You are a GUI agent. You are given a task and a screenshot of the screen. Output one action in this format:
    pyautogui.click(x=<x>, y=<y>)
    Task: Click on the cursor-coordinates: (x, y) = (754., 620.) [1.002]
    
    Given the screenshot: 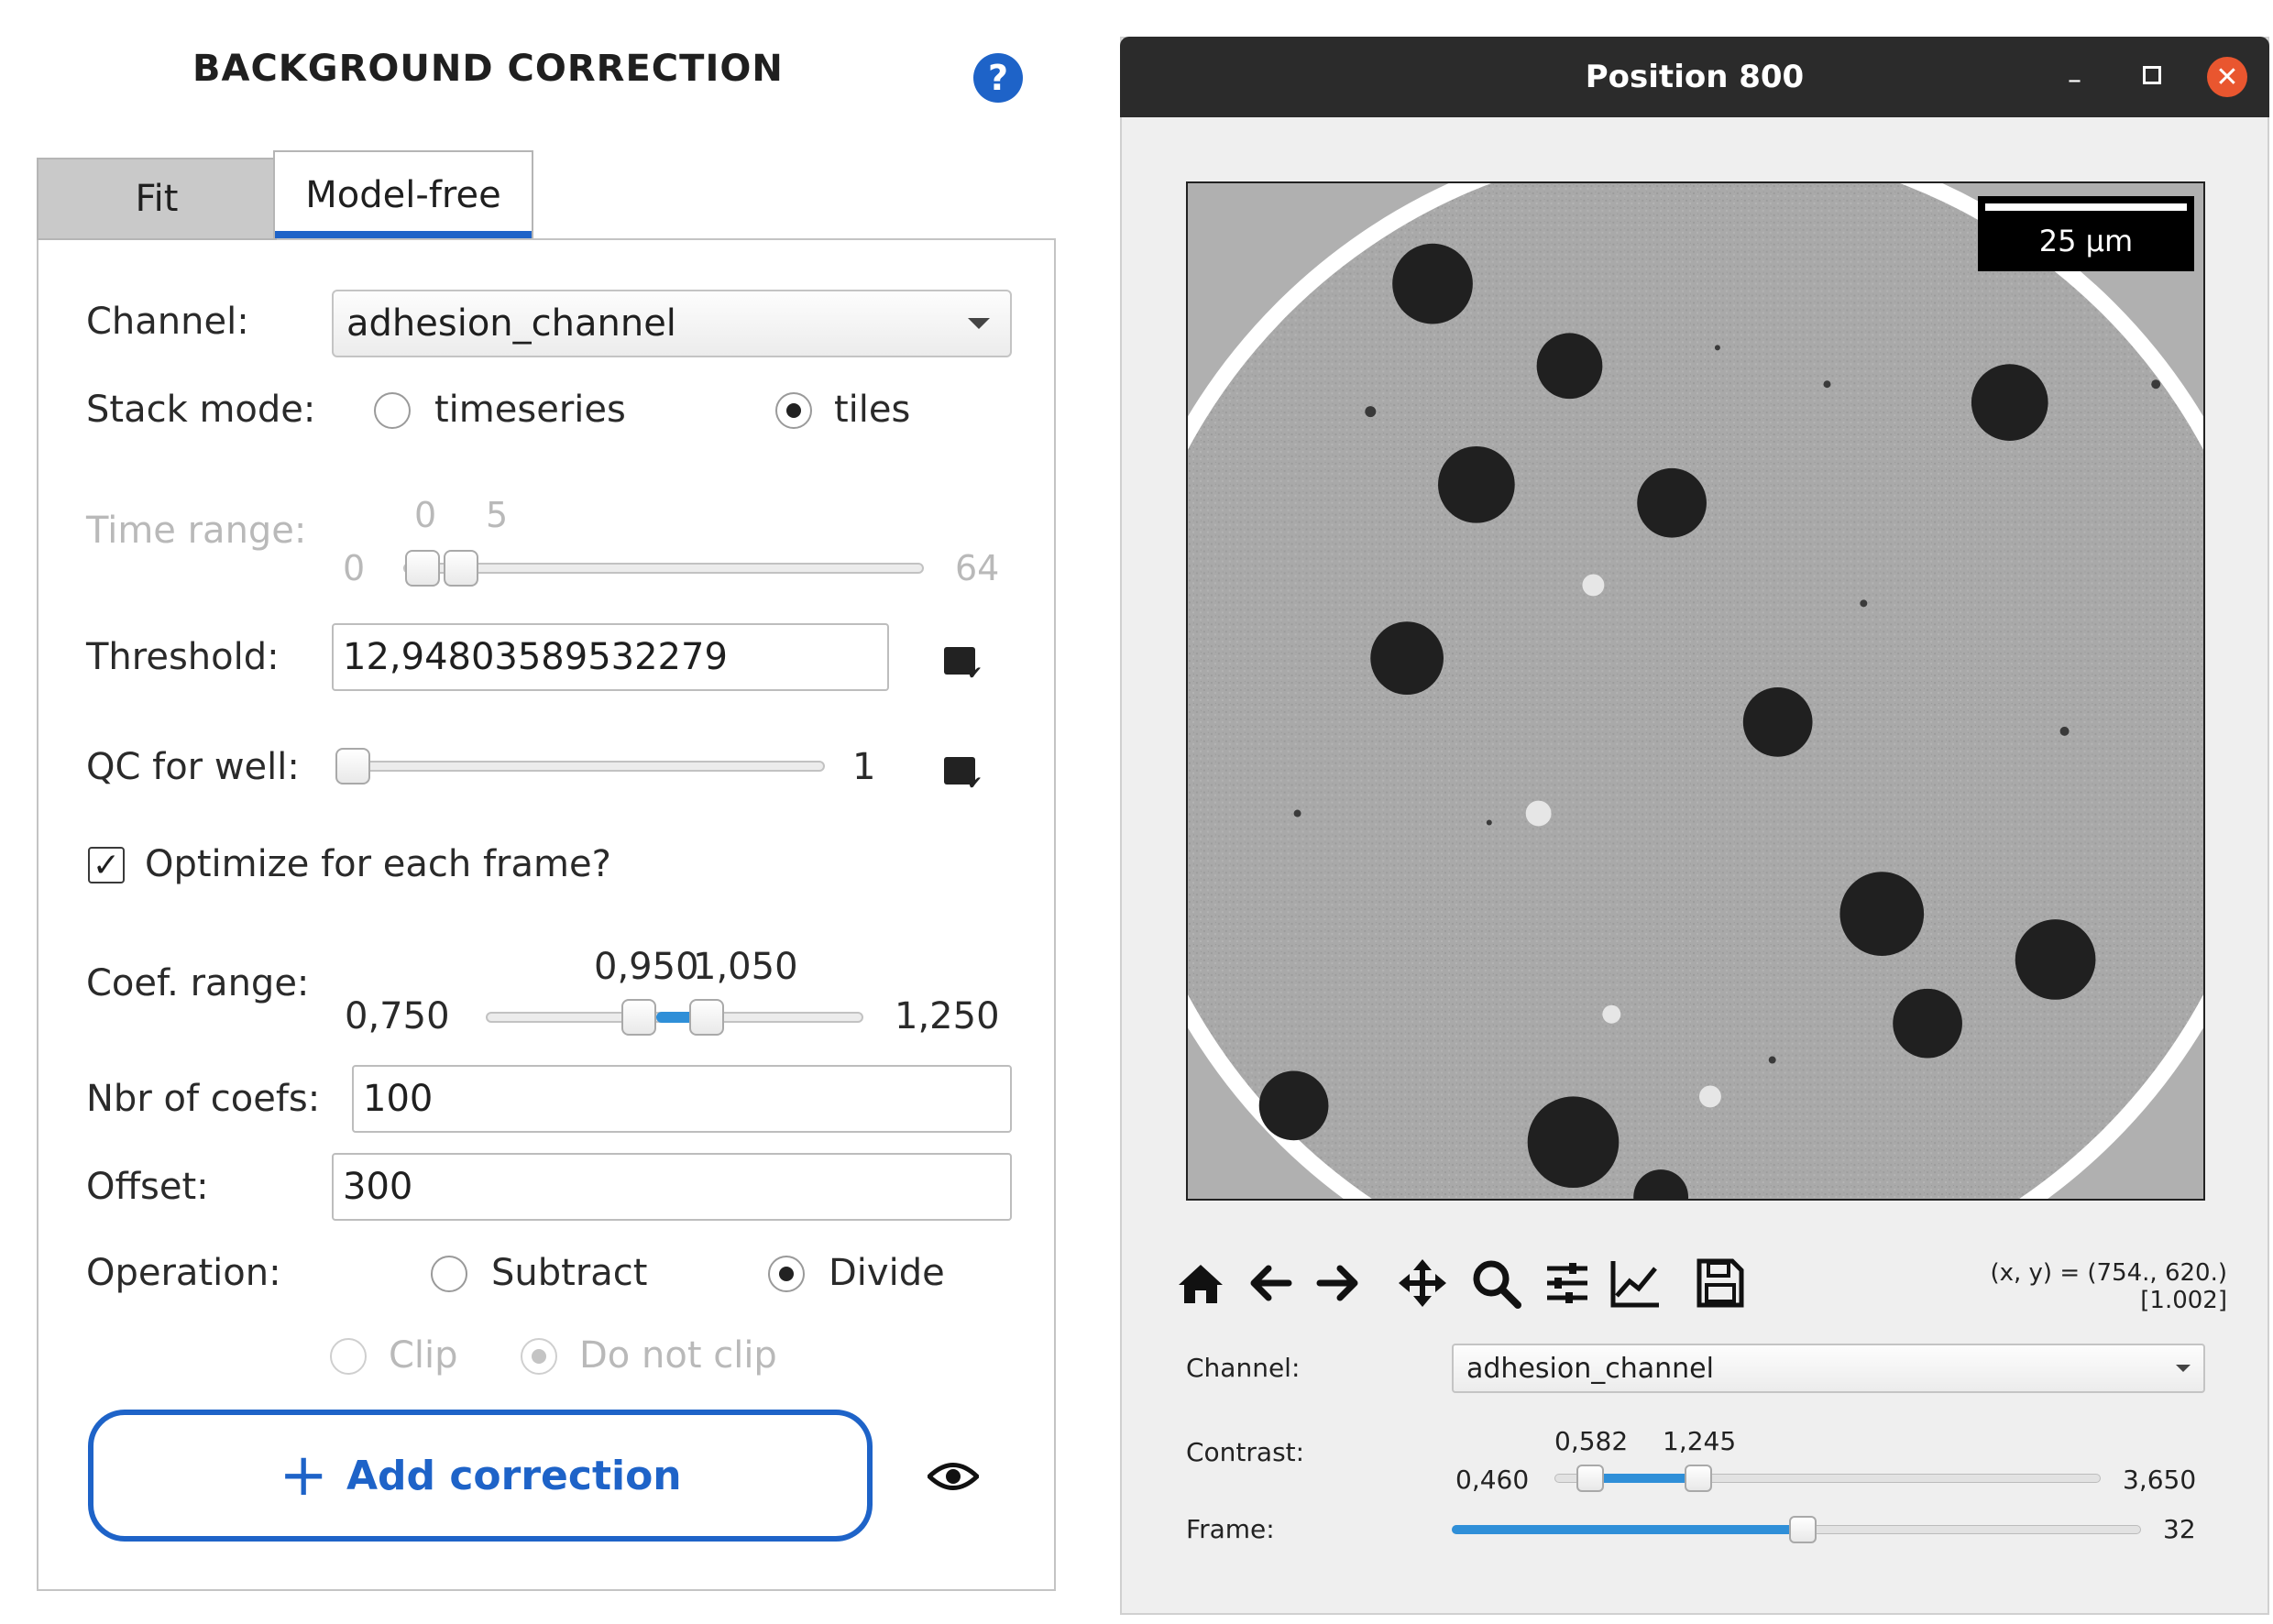 What is the action you would take?
    pyautogui.click(x=2057, y=1286)
    